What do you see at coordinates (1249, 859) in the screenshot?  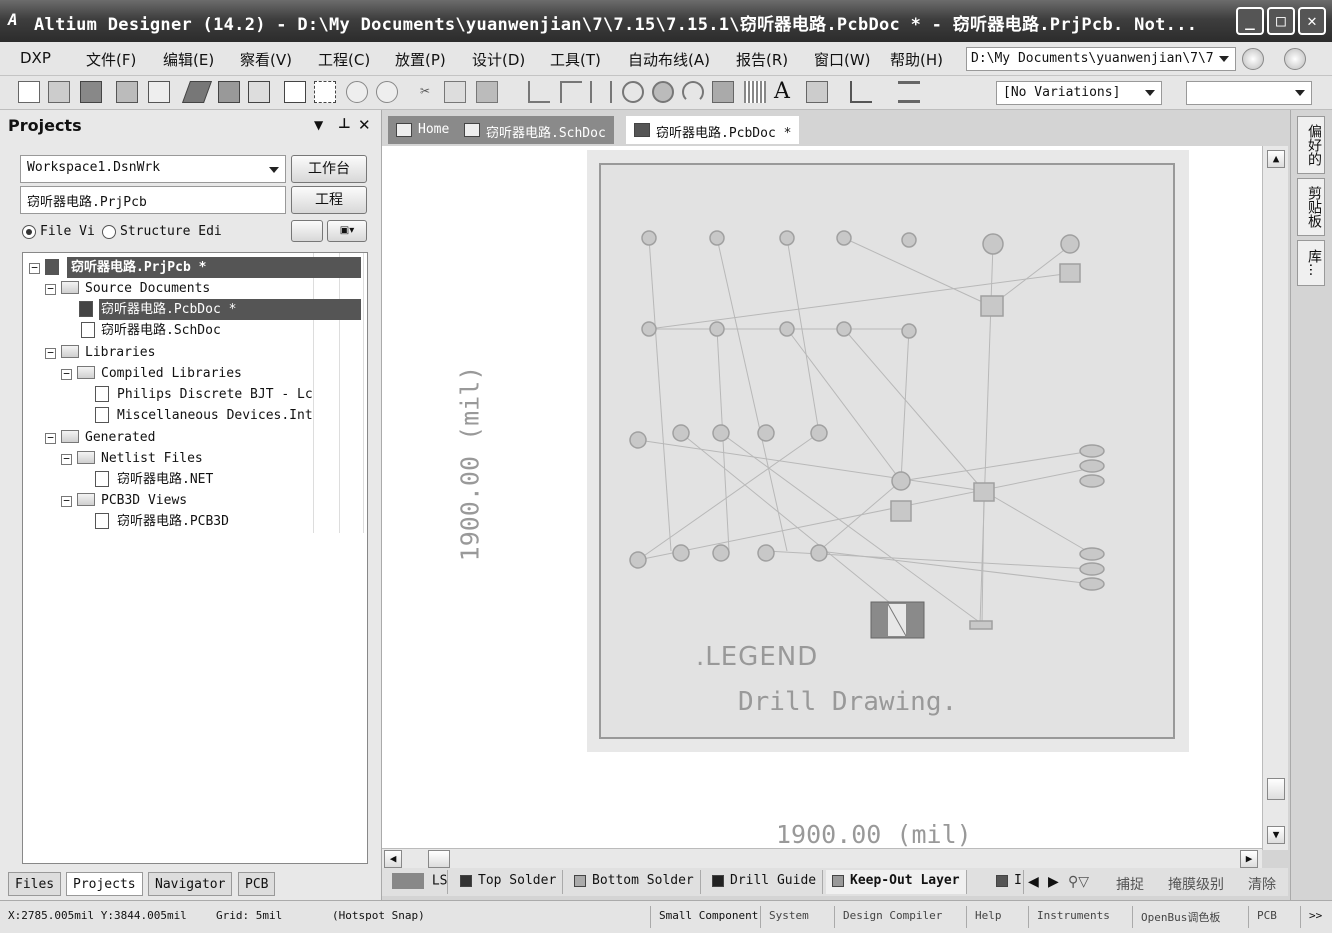 I see `scroll-right-icon: ▶` at bounding box center [1249, 859].